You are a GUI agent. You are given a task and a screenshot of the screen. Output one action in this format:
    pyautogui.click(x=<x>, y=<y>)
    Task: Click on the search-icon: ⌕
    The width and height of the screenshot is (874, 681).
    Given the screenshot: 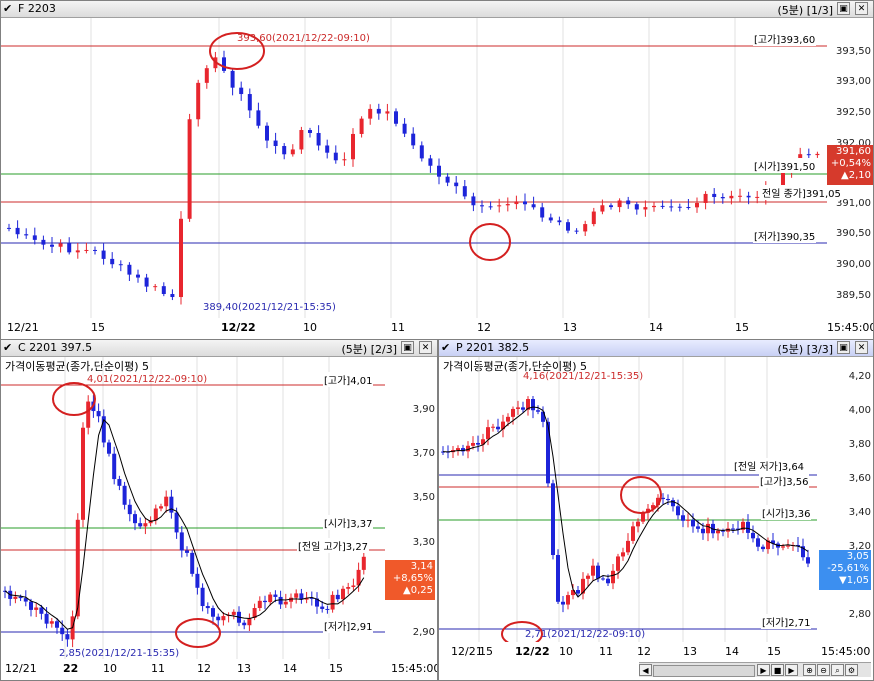 What is the action you would take?
    pyautogui.click(x=837, y=670)
    